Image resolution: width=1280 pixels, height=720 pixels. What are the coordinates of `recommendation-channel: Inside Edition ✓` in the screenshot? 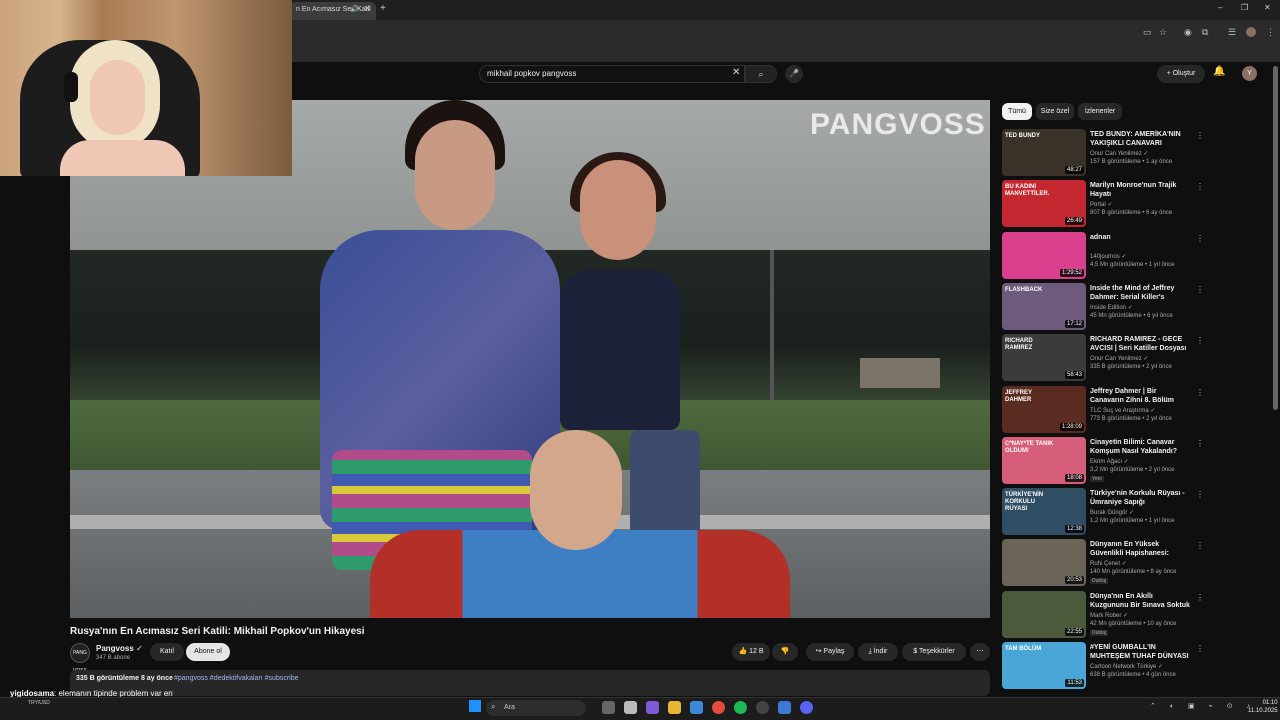 It's located at (1111, 307).